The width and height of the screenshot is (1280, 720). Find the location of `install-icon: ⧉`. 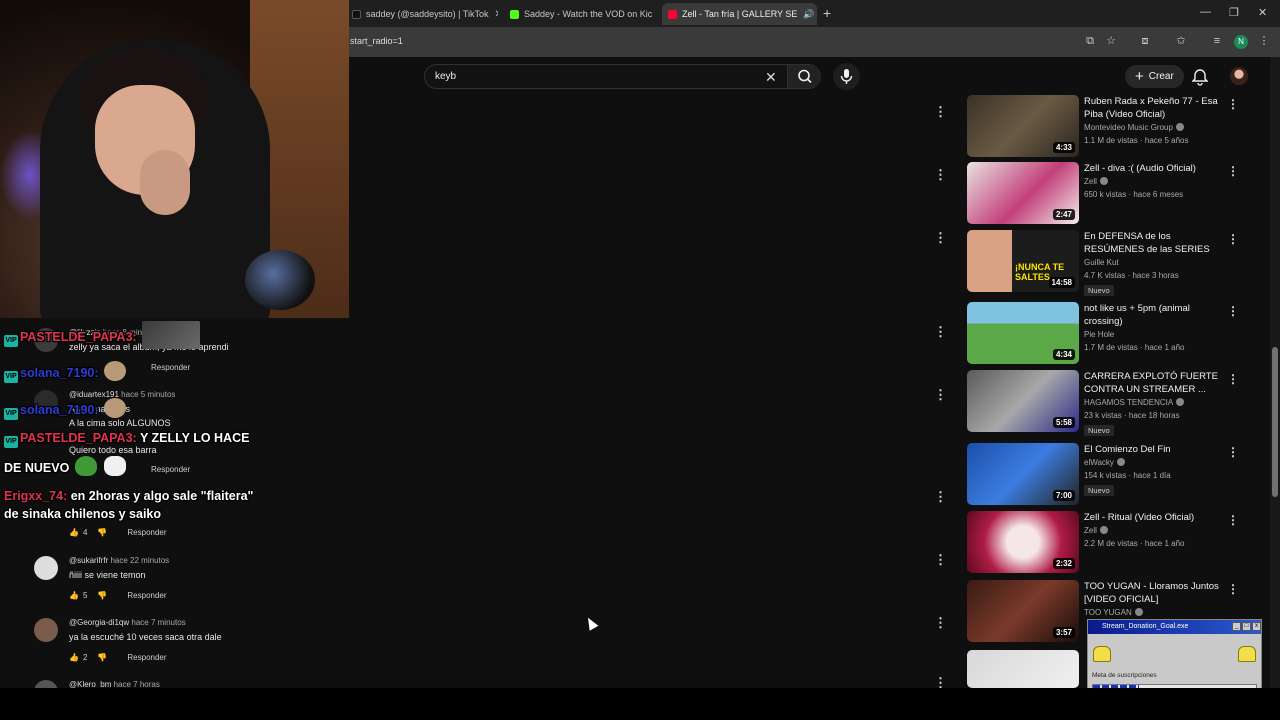

install-icon: ⧉ is located at coordinates (1090, 41).